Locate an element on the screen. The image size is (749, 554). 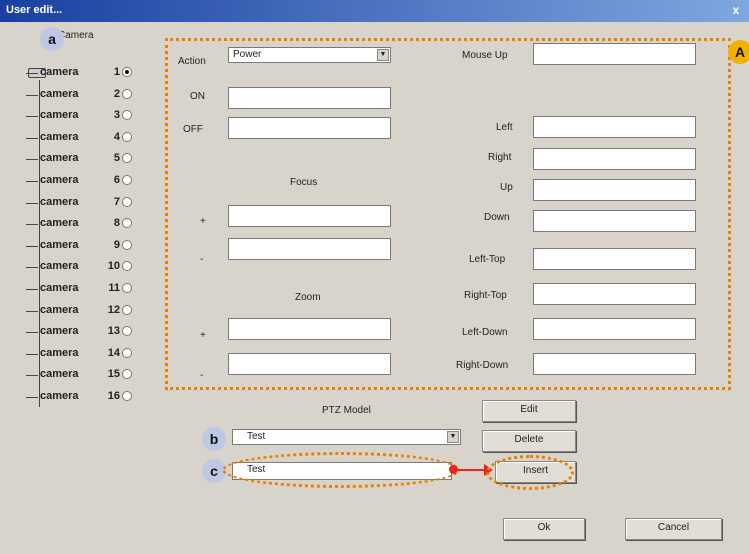
camera-item-number: 11 is located at coordinates (114, 288).